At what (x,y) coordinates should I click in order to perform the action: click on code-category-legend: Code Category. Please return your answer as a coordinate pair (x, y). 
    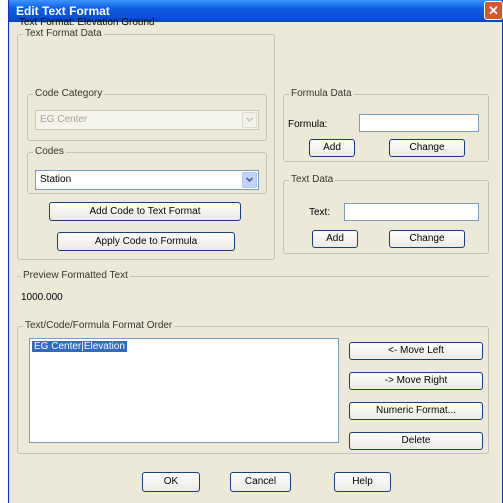
    Looking at the image, I should click on (69, 93).